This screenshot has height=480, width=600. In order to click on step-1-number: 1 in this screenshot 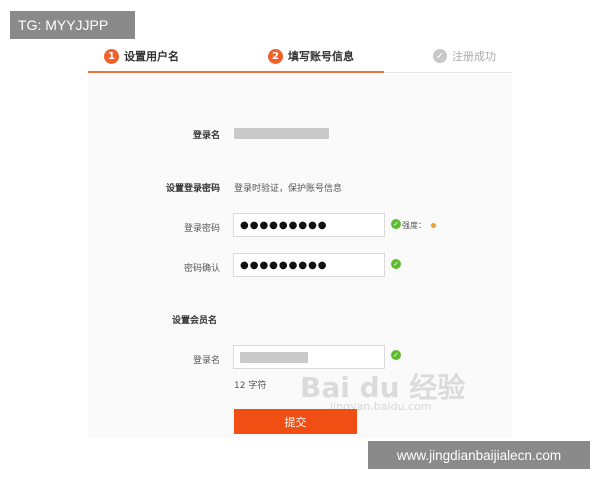, I will do `click(111, 56)`.